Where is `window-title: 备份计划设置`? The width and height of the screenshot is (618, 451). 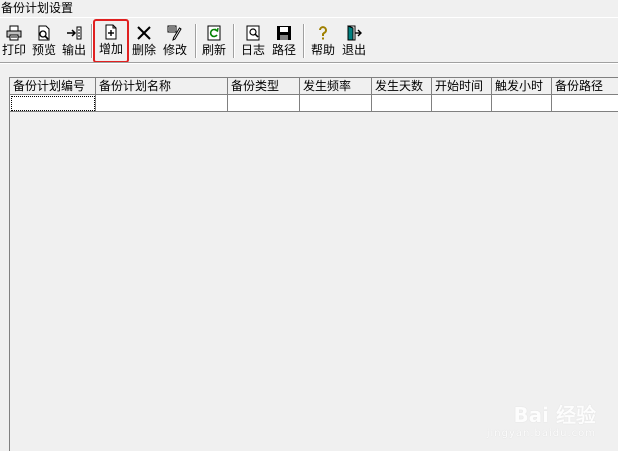 window-title: 备份计划设置 is located at coordinates (309, 8).